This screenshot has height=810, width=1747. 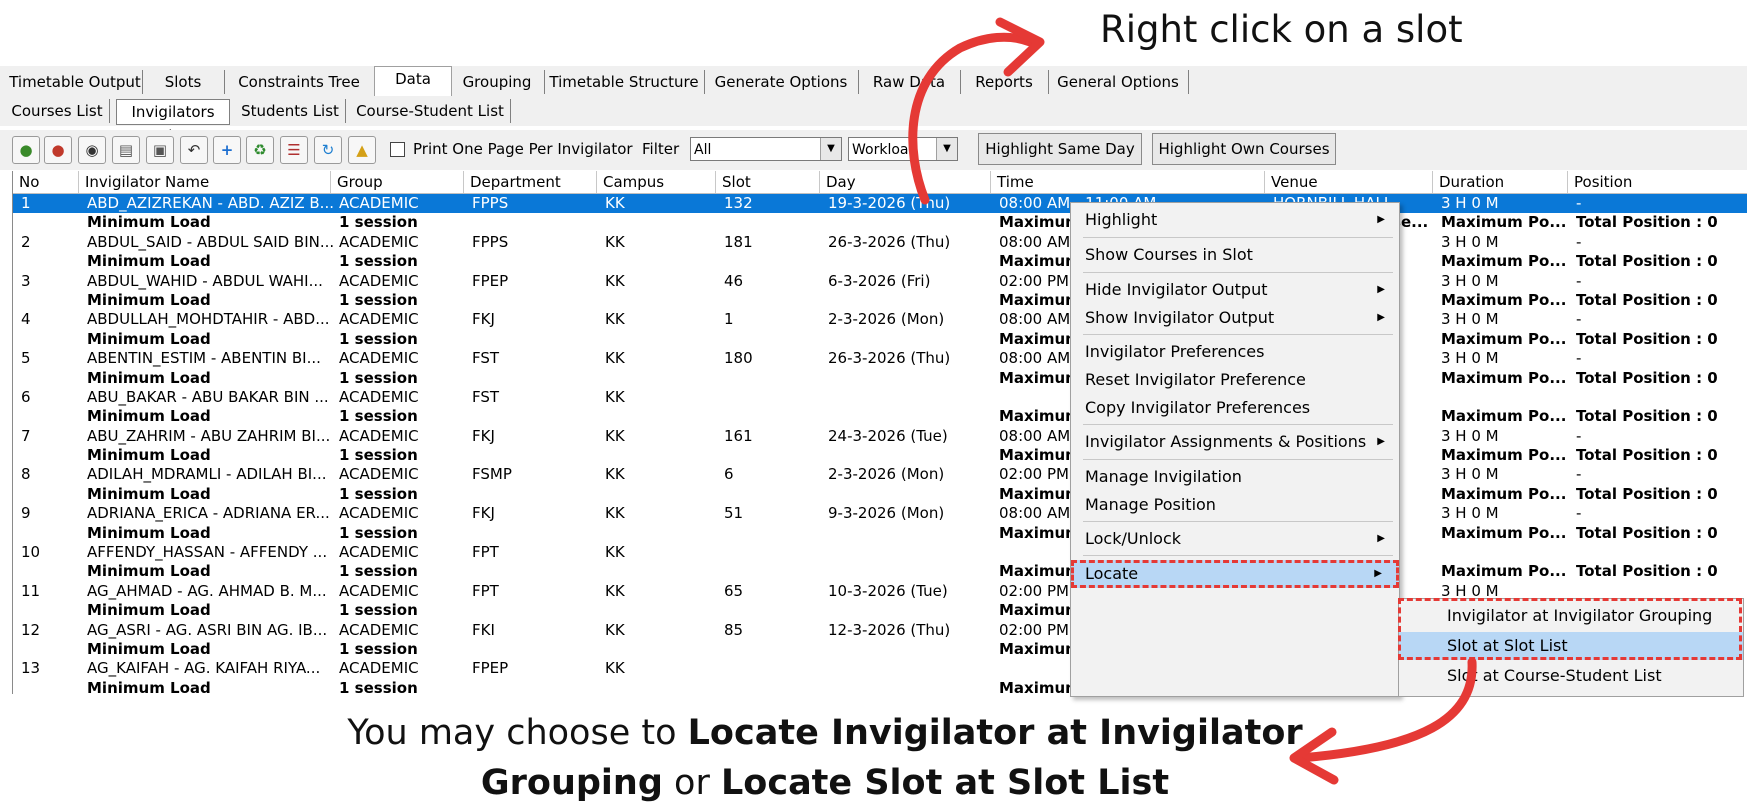 I want to click on arrow-to-top-caption, so click(x=971, y=118).